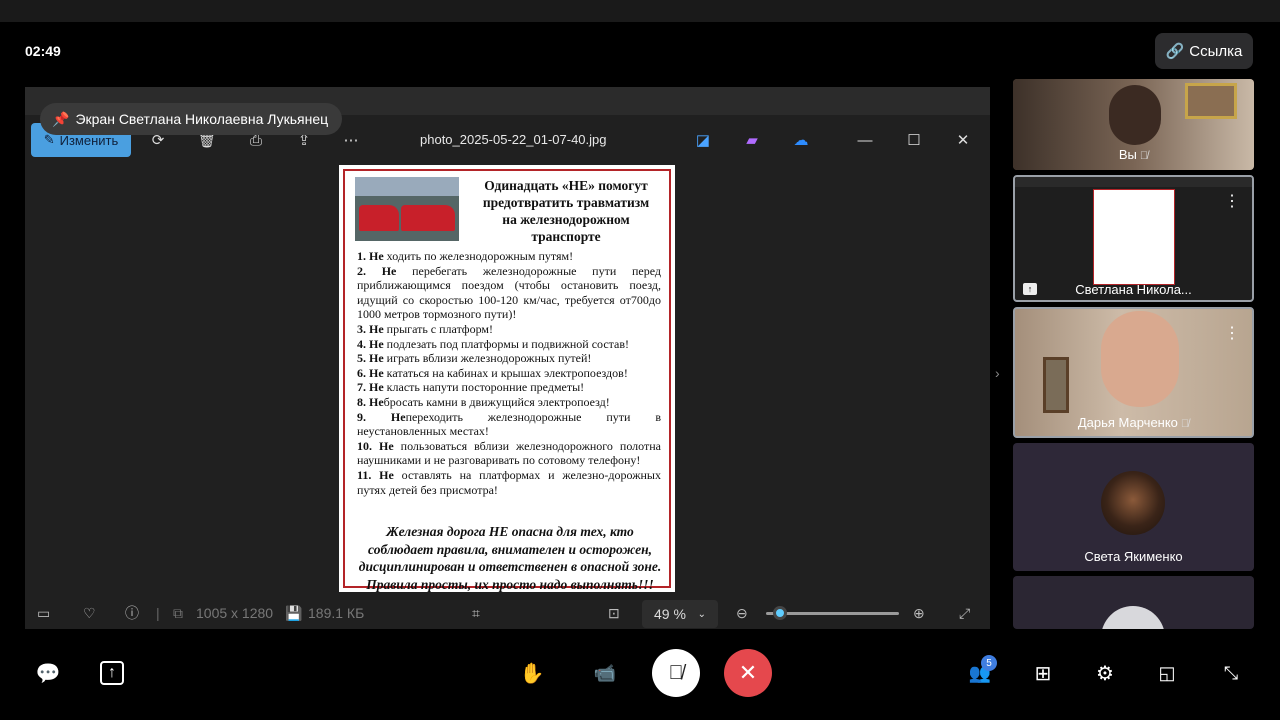 This screenshot has height=720, width=1280. What do you see at coordinates (566, 219) in the screenshot?
I see `poster-title-line: на железнодорожном` at bounding box center [566, 219].